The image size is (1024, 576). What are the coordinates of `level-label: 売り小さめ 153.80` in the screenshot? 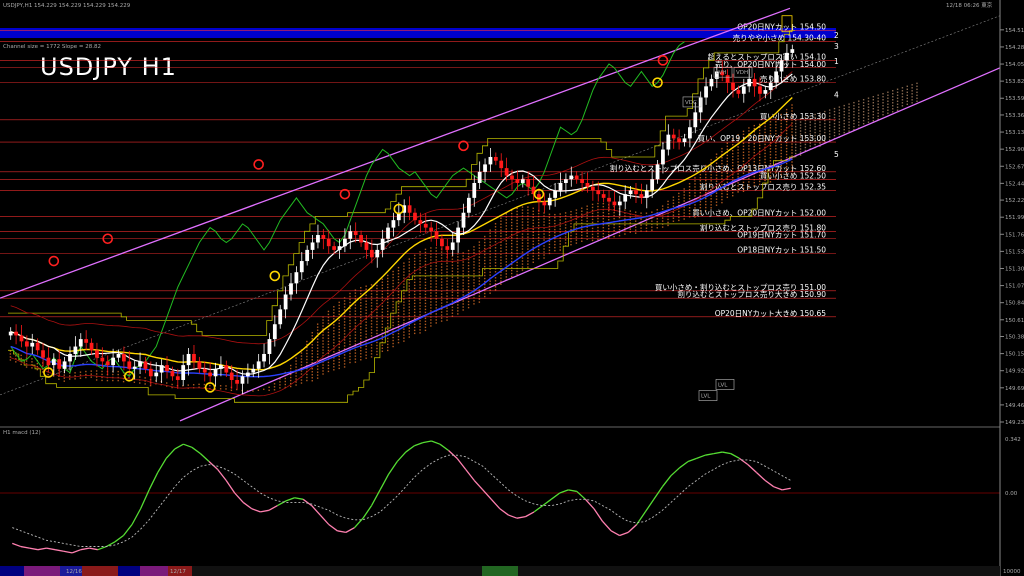 It's located at (793, 79).